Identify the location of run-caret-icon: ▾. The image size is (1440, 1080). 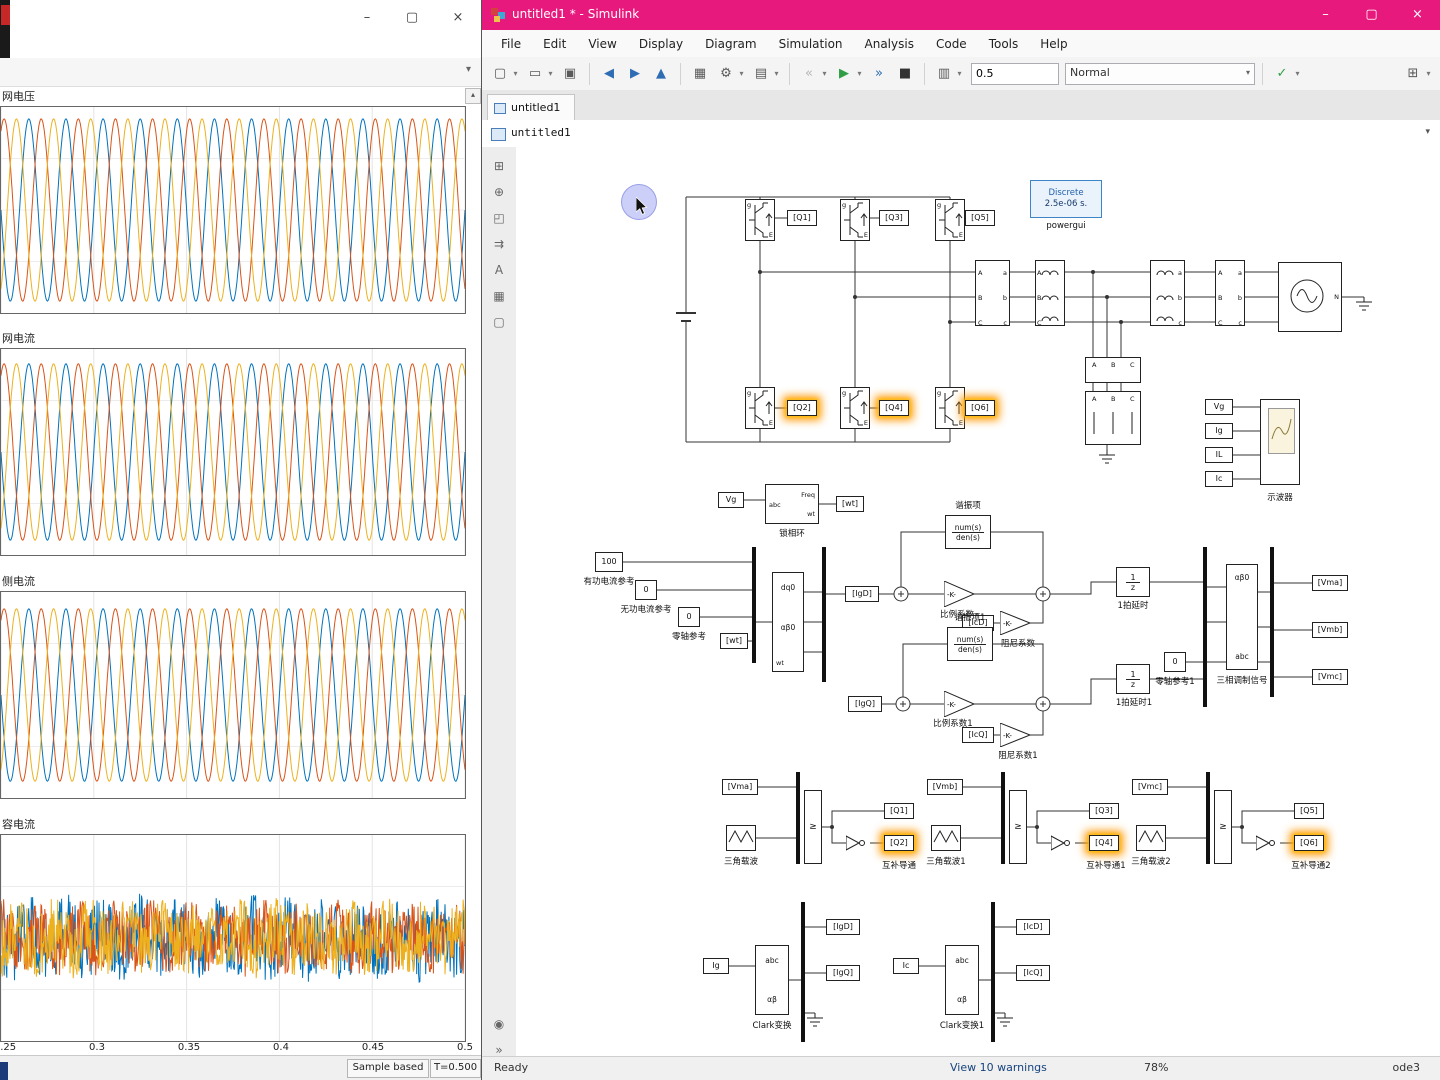
(859, 74).